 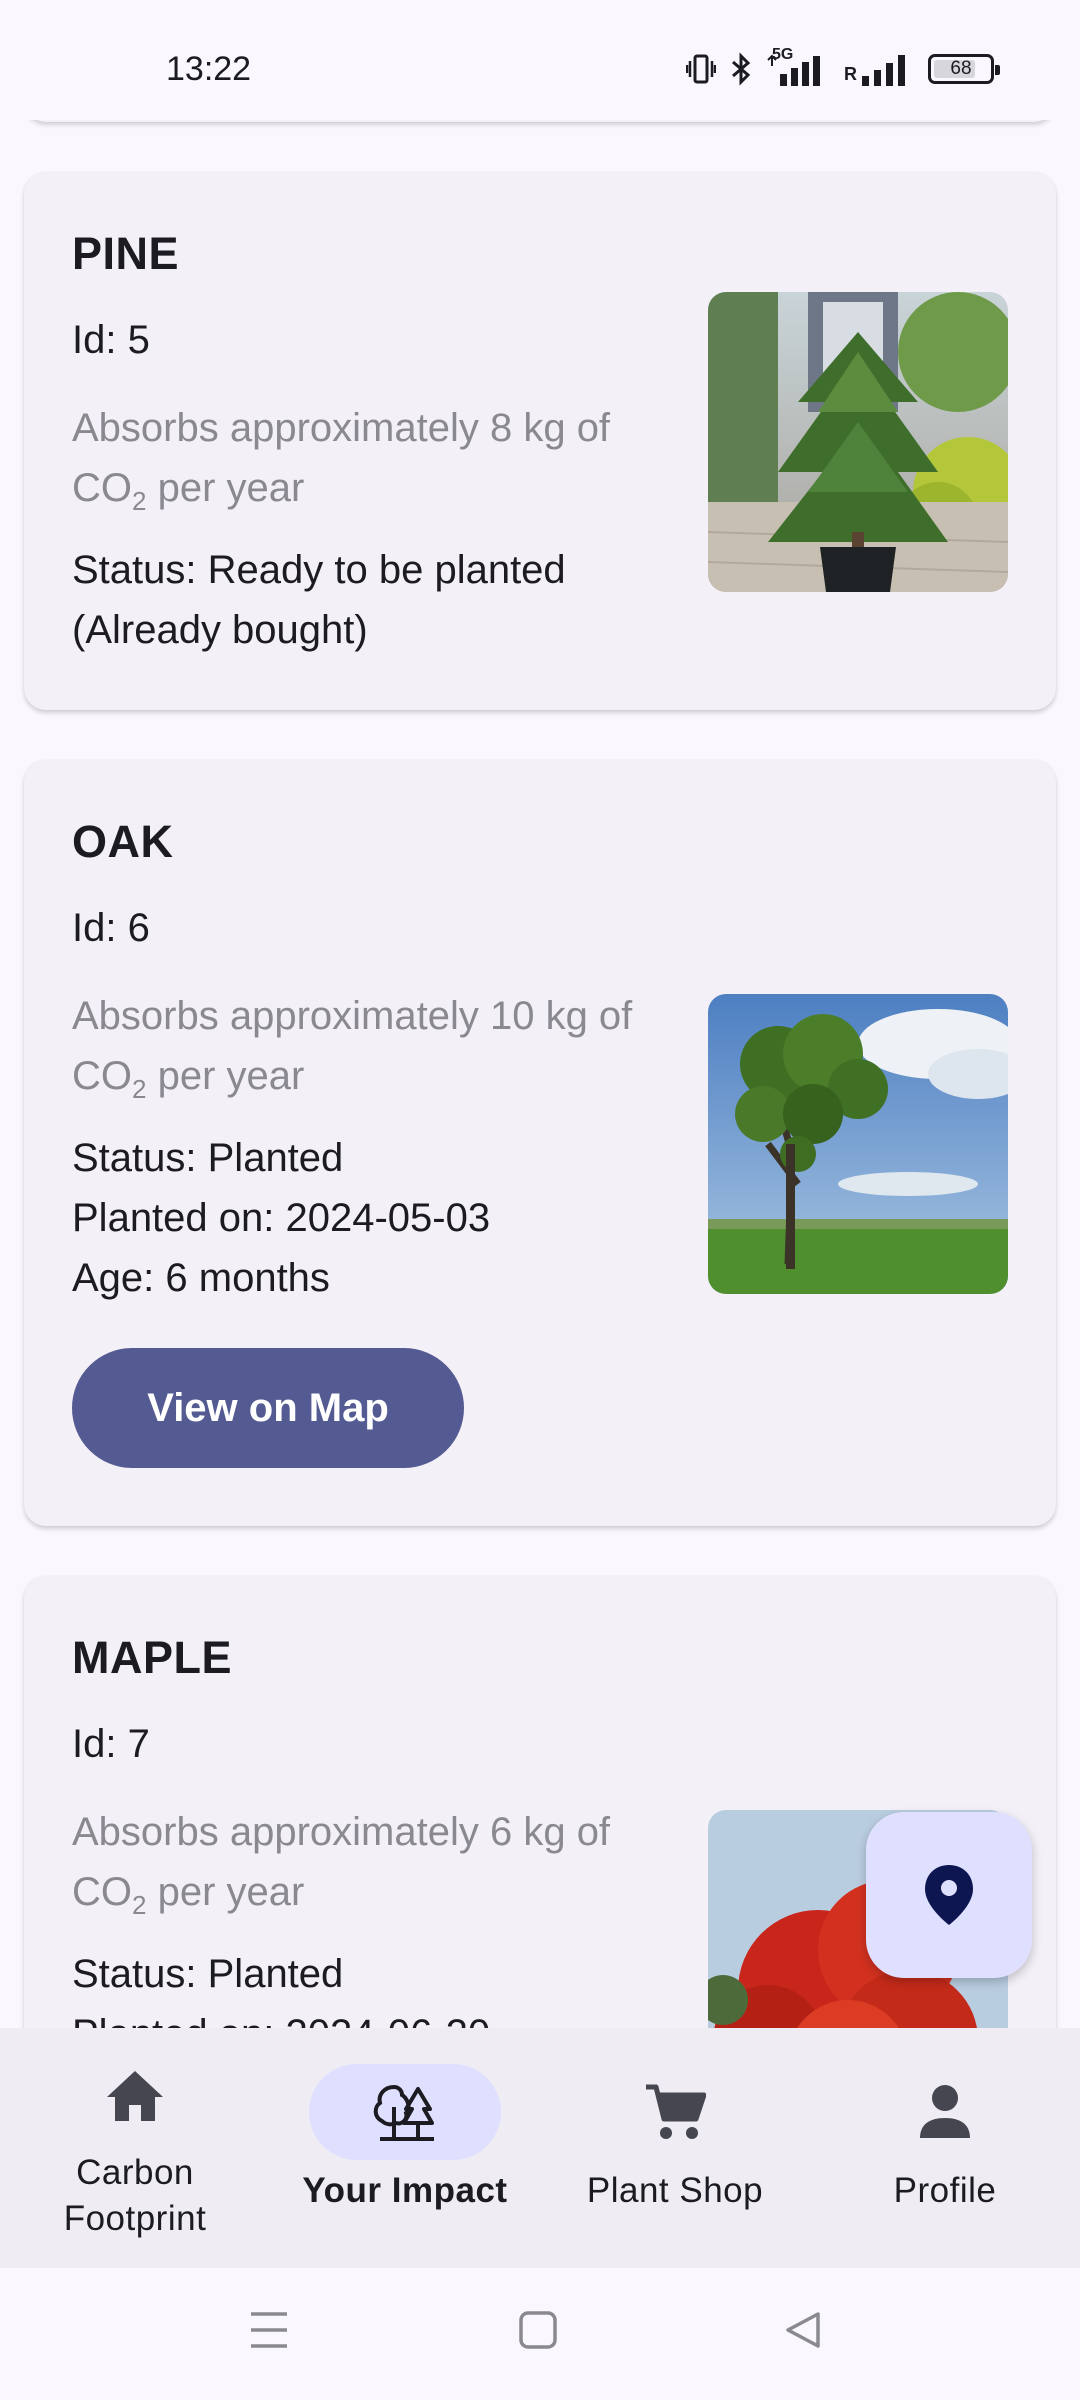 I want to click on tree-id: Id: 5, so click(x=111, y=340).